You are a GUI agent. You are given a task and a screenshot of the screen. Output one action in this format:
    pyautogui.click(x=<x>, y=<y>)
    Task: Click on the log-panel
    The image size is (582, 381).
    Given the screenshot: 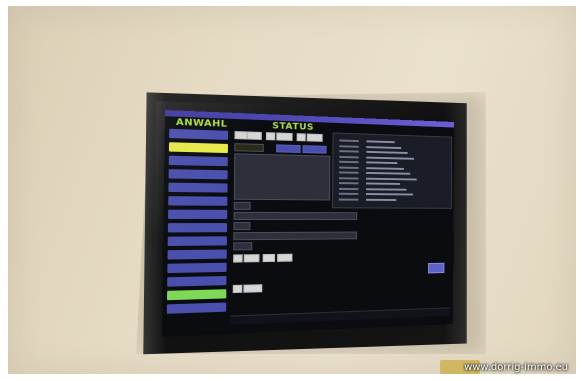 What is the action you would take?
    pyautogui.click(x=392, y=170)
    